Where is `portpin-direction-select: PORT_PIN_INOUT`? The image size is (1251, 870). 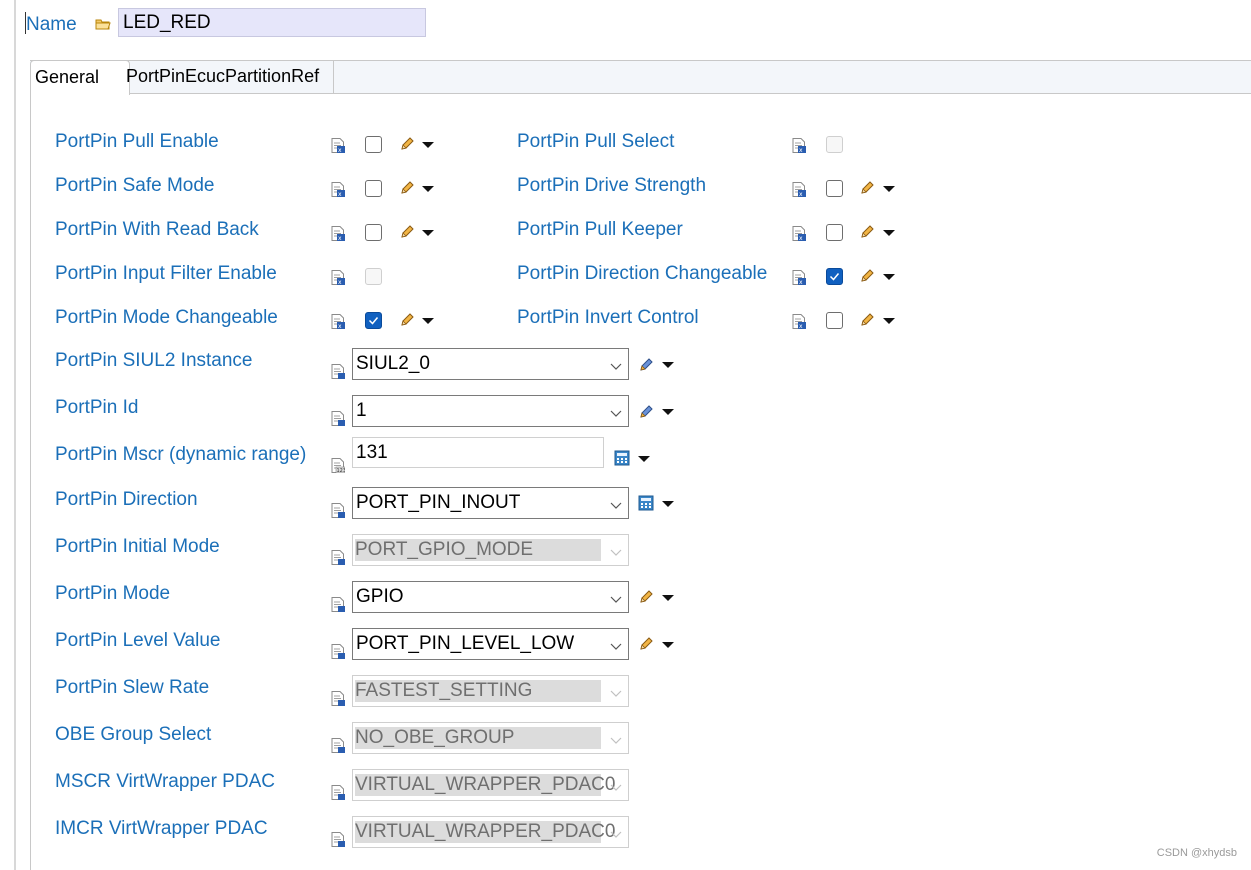
portpin-direction-select: PORT_PIN_INOUT is located at coordinates (490, 503).